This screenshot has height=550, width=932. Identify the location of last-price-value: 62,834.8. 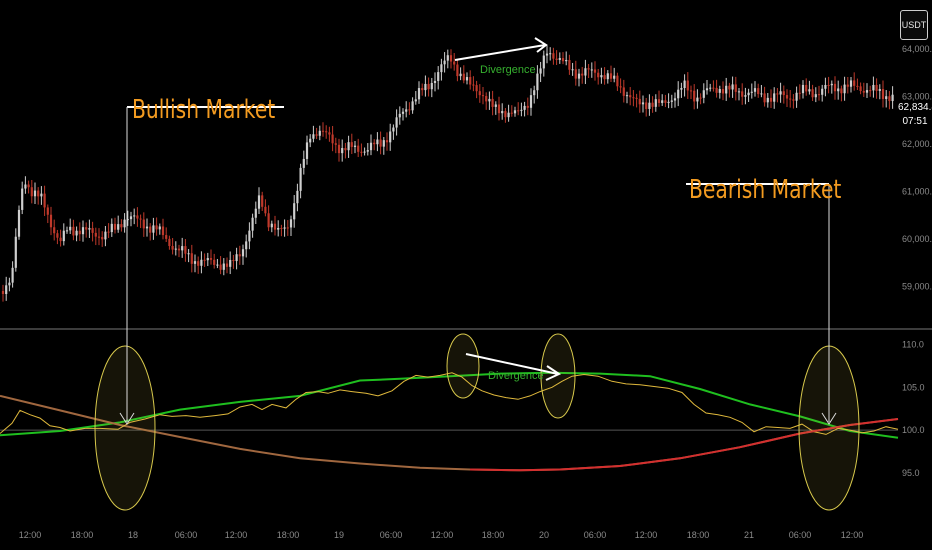
(915, 107).